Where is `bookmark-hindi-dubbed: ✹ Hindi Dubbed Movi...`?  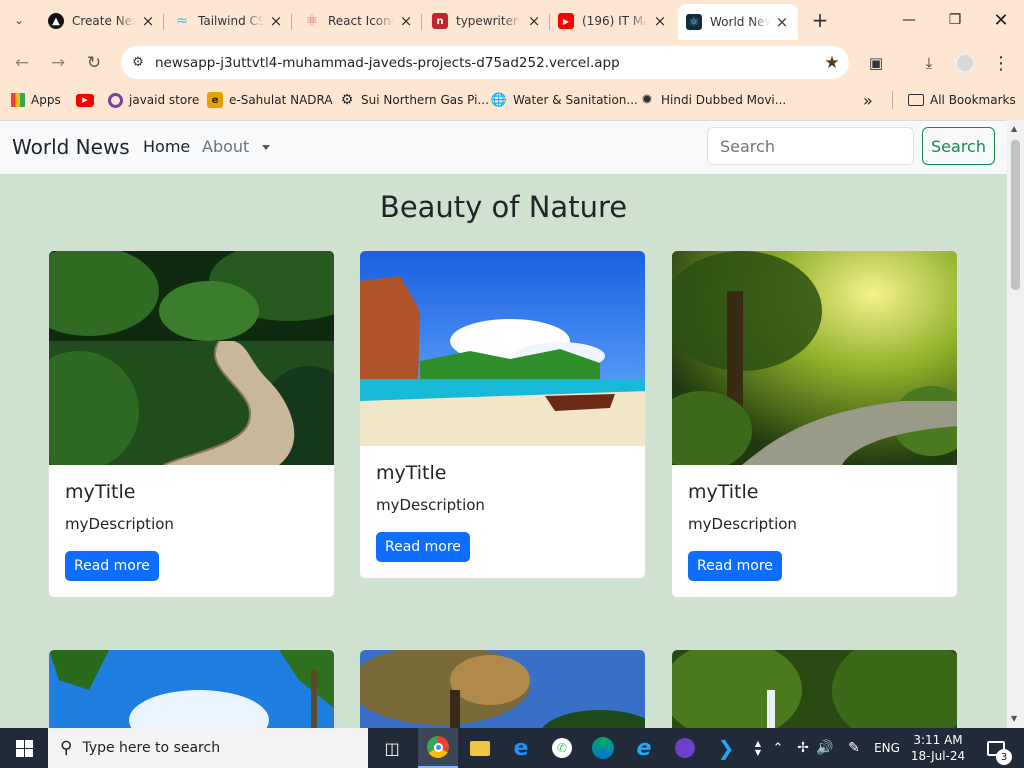
bookmark-hindi-dubbed: ✹ Hindi Dubbed Movi... is located at coordinates (712, 100).